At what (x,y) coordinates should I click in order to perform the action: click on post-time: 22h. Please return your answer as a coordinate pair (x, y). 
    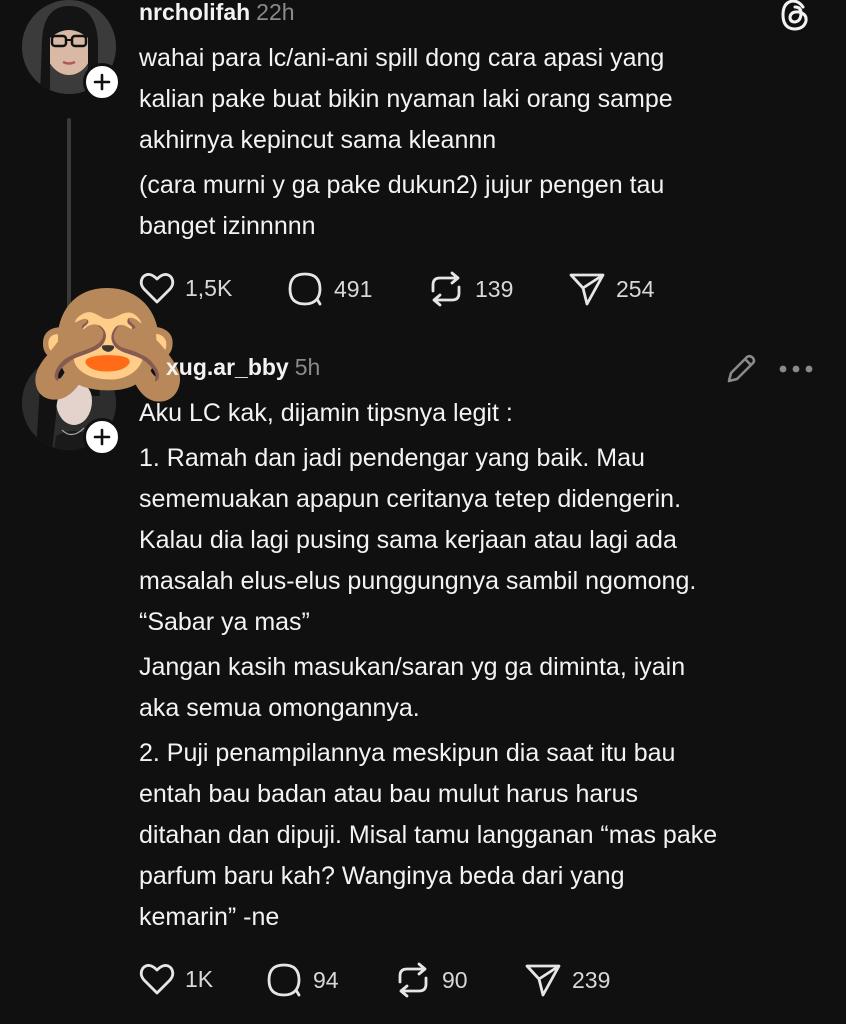
    Looking at the image, I should click on (275, 12).